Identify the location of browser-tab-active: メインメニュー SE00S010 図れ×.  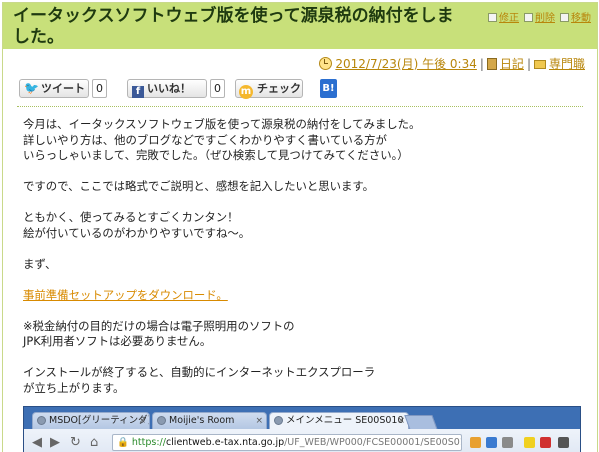
(339, 420).